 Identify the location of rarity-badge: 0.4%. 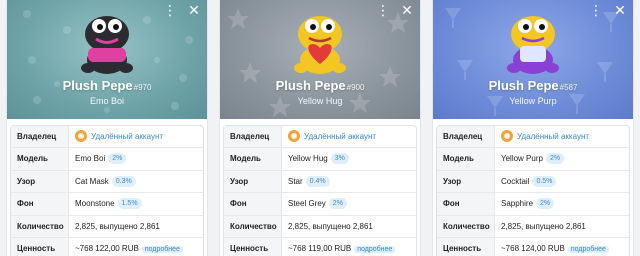
(317, 181).